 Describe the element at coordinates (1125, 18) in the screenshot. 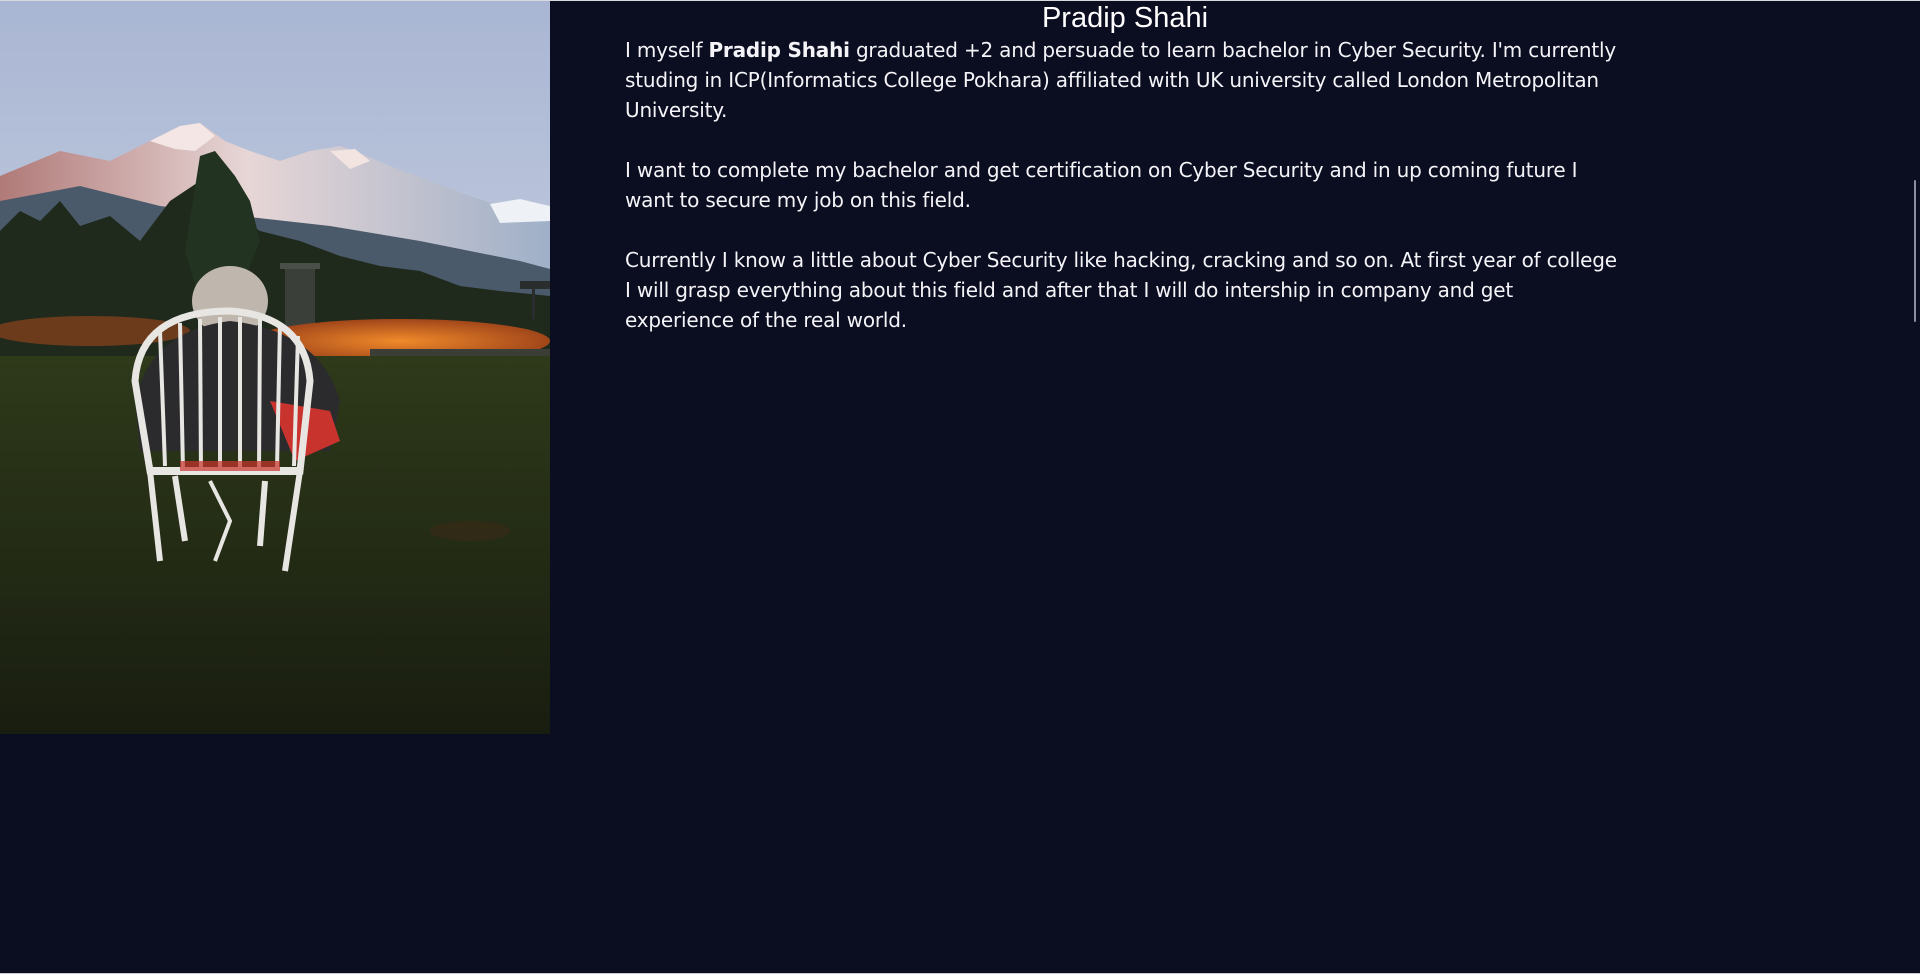

I see `page-title: Pradip Shahi` at that location.